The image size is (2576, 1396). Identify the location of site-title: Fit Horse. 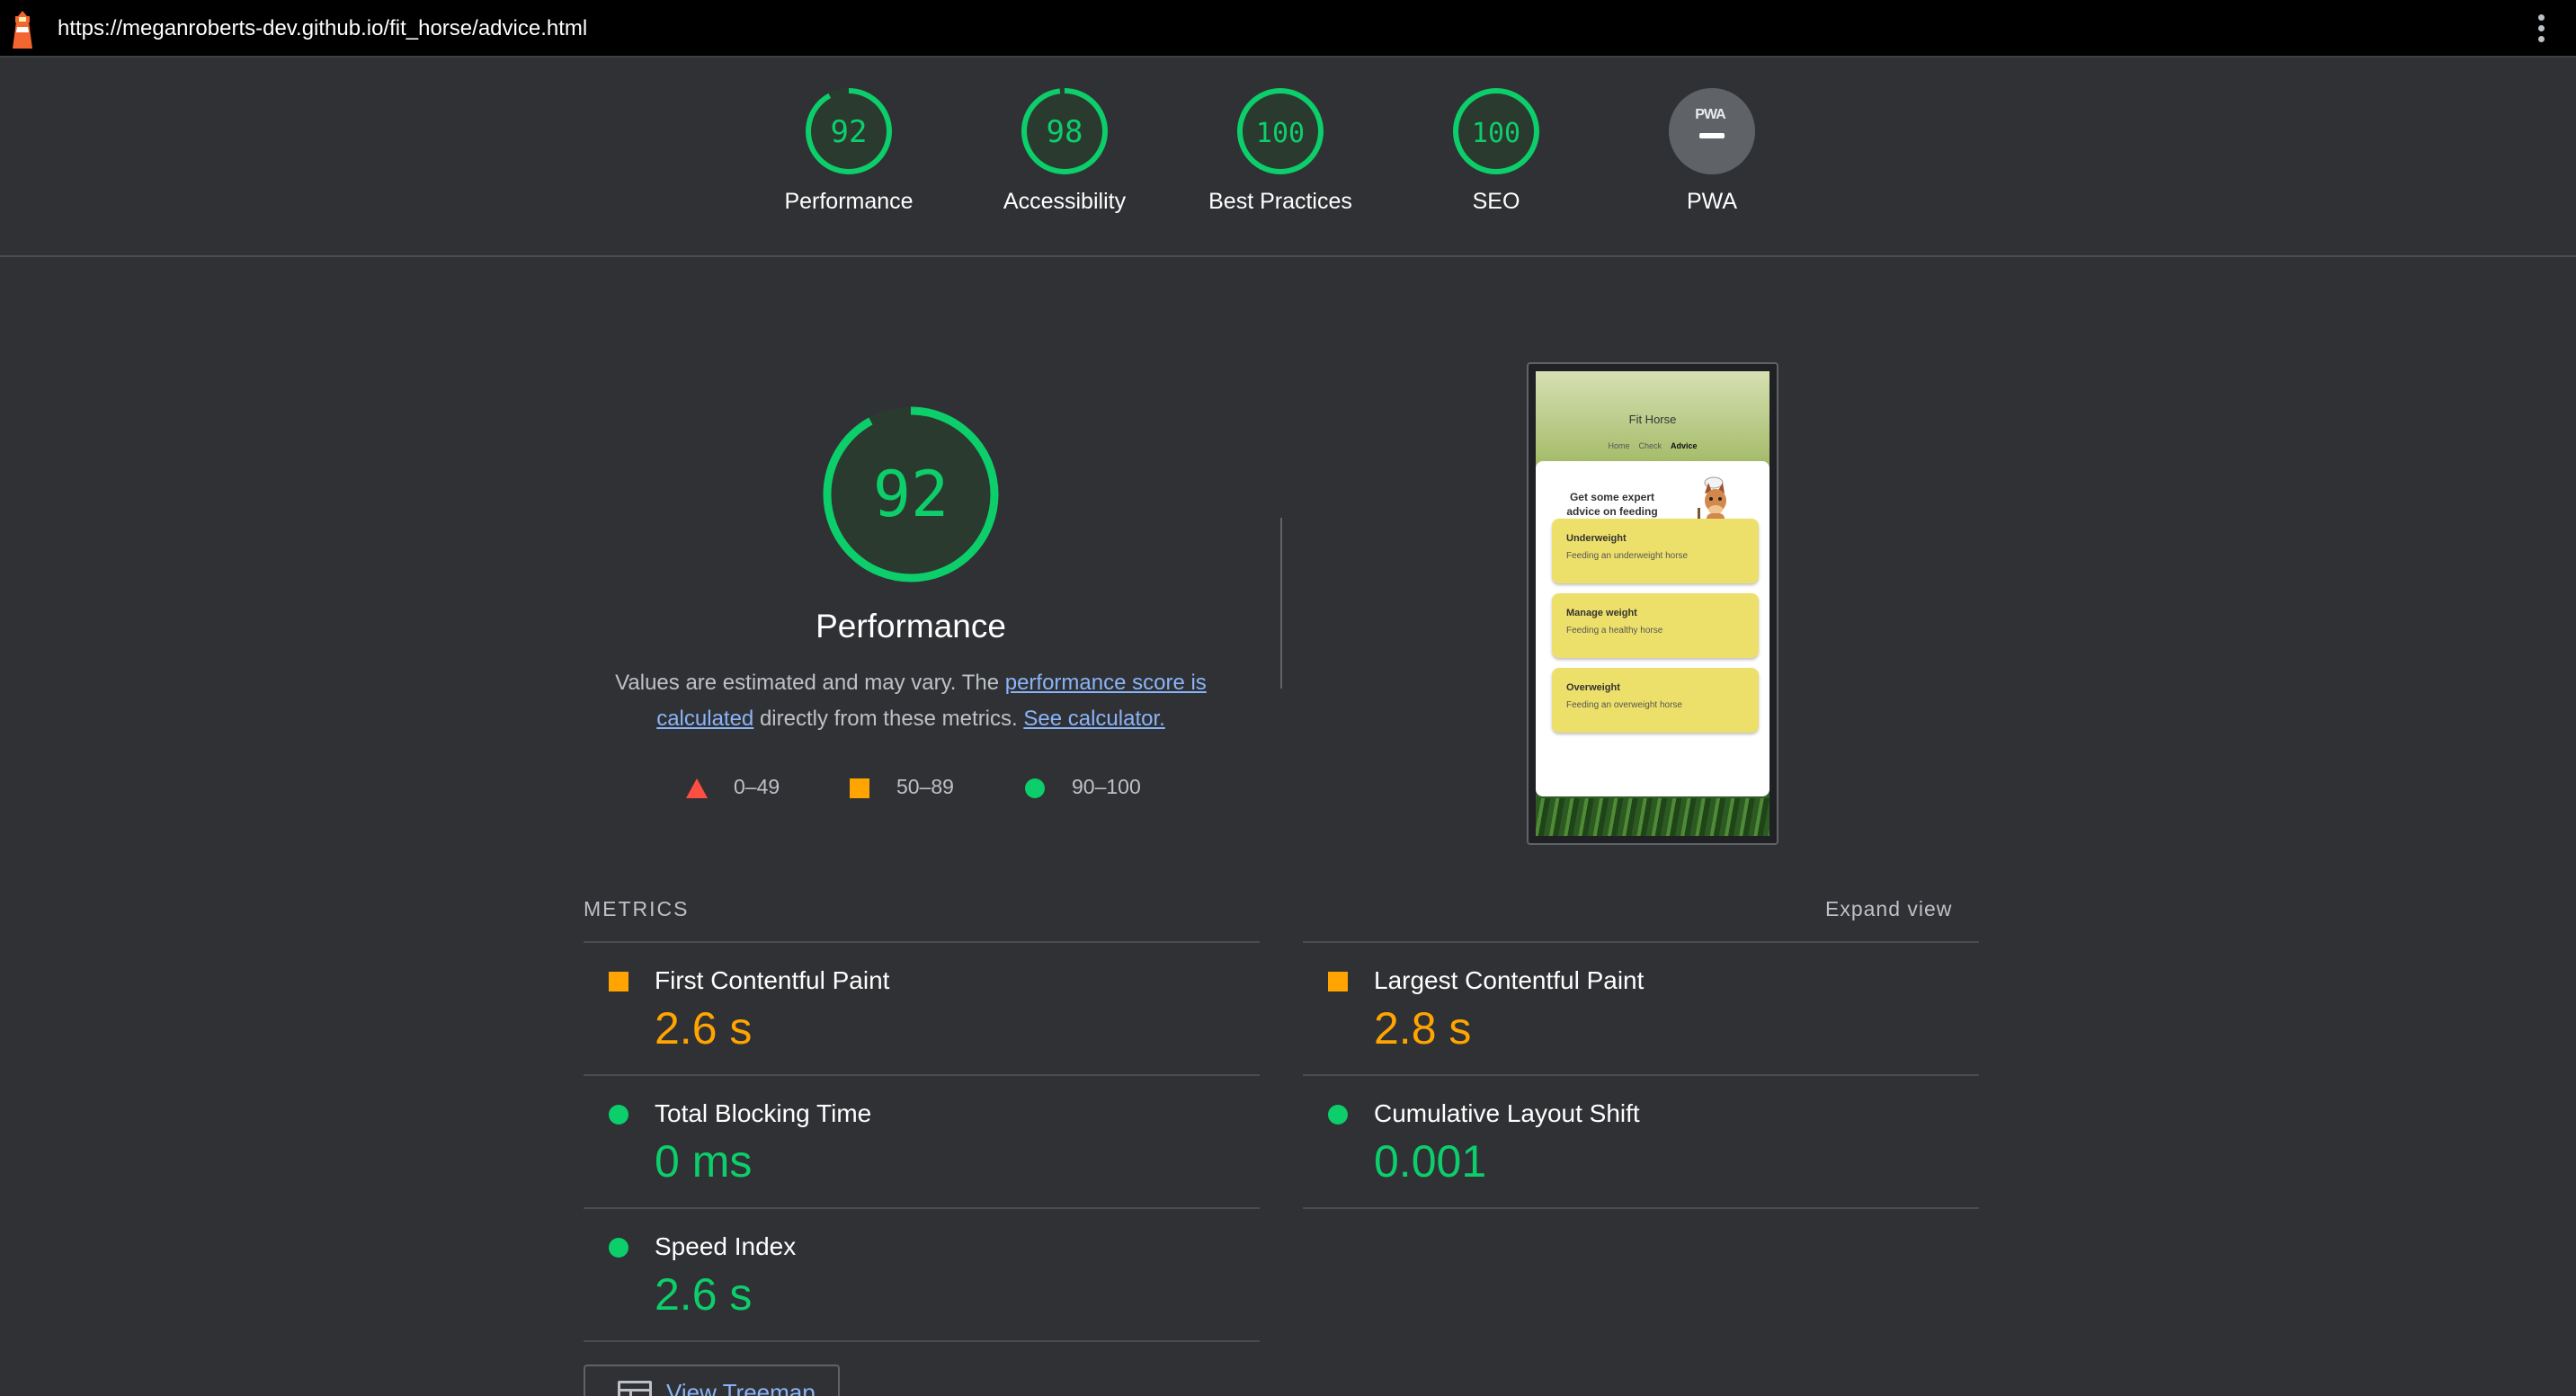
(1653, 419).